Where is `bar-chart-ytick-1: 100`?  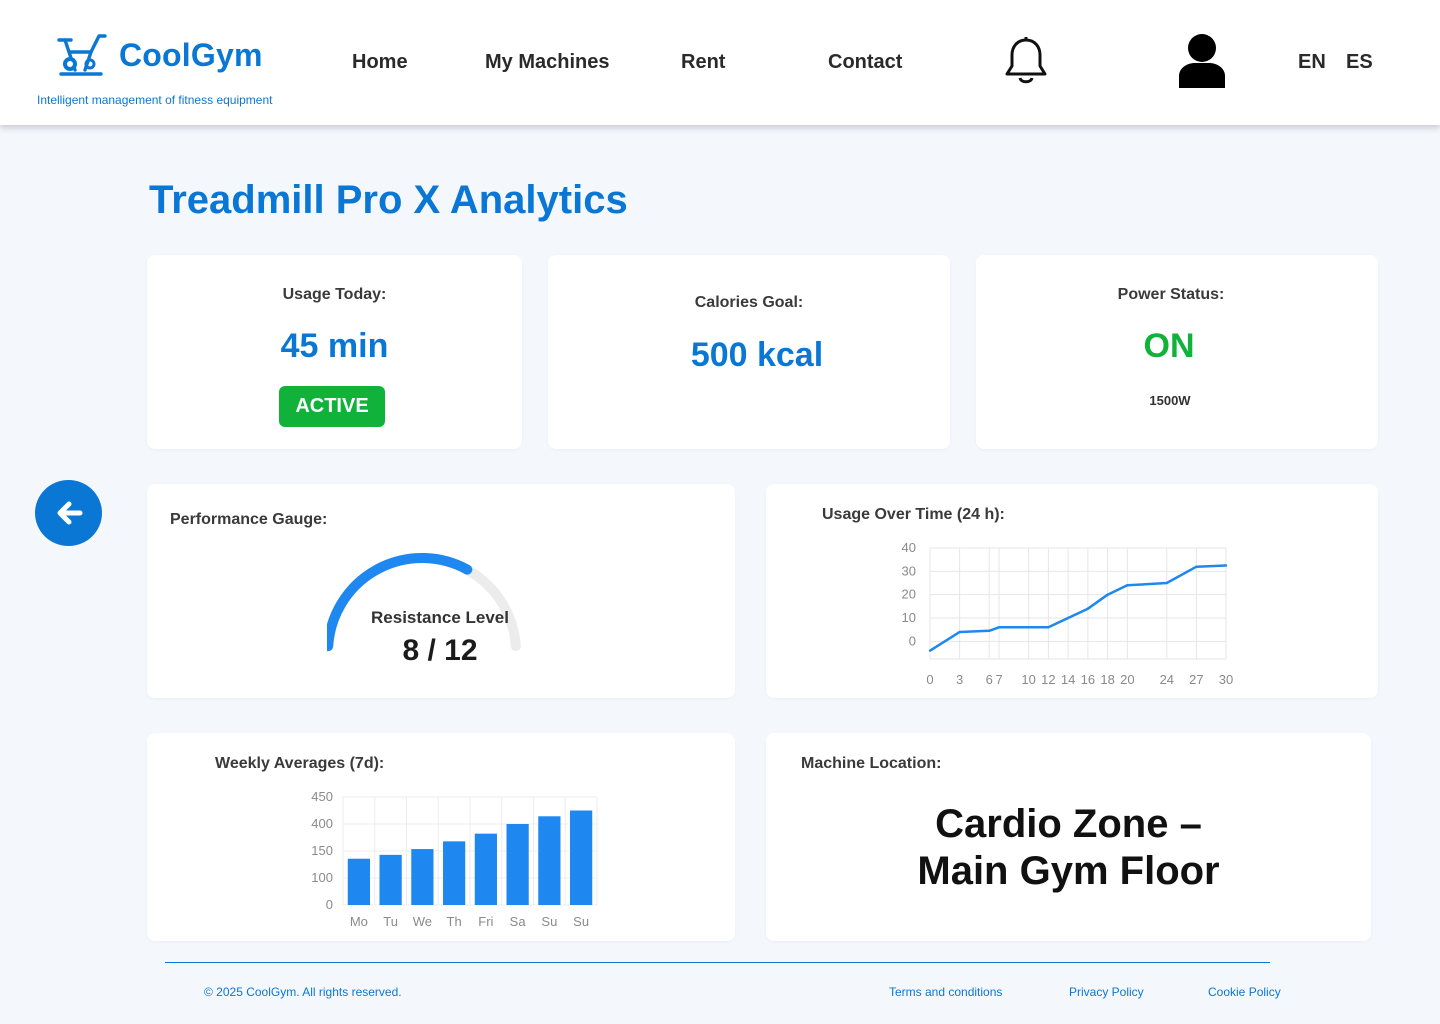
bar-chart-ytick-1: 100 is located at coordinates (322, 877).